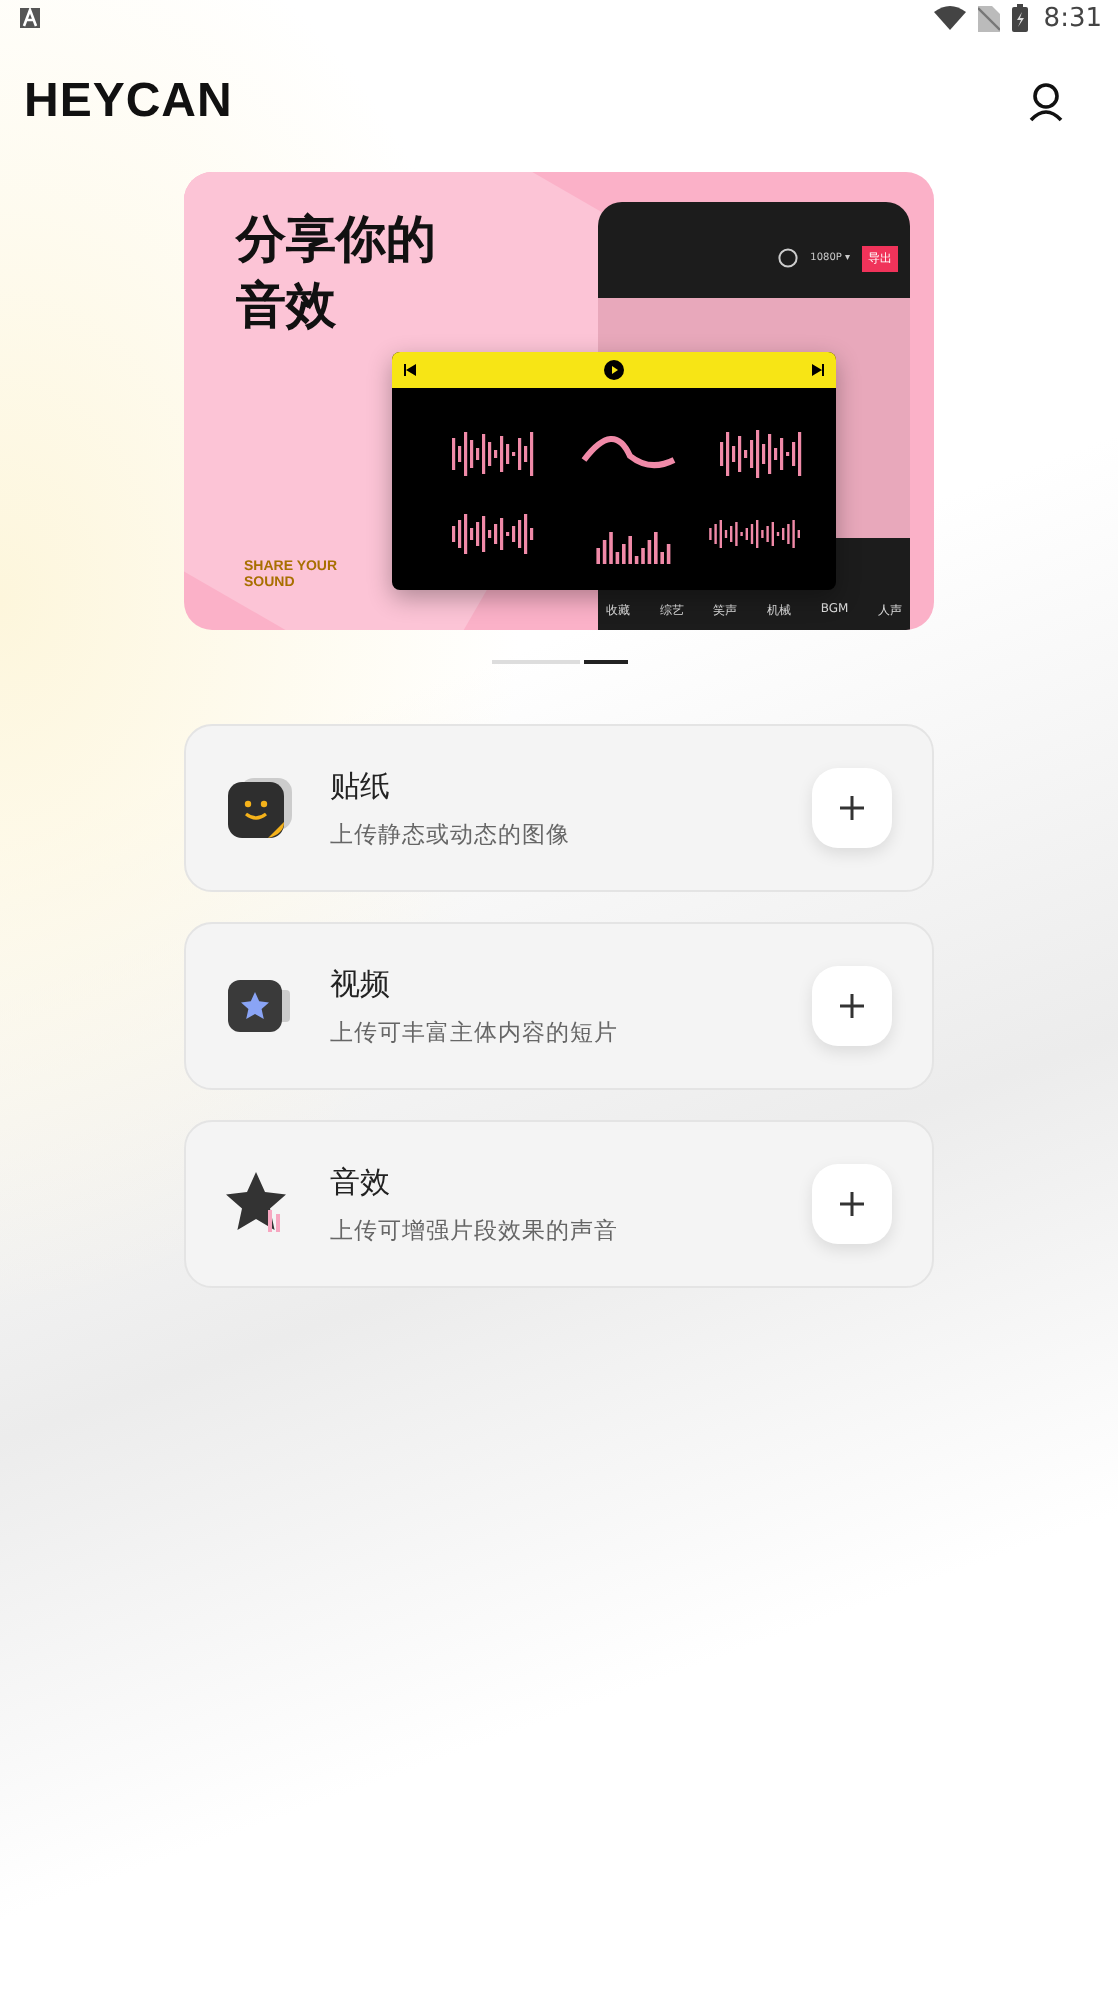  What do you see at coordinates (559, 808) in the screenshot?
I see `upload-card: 贴纸 上传静态或动态的图像` at bounding box center [559, 808].